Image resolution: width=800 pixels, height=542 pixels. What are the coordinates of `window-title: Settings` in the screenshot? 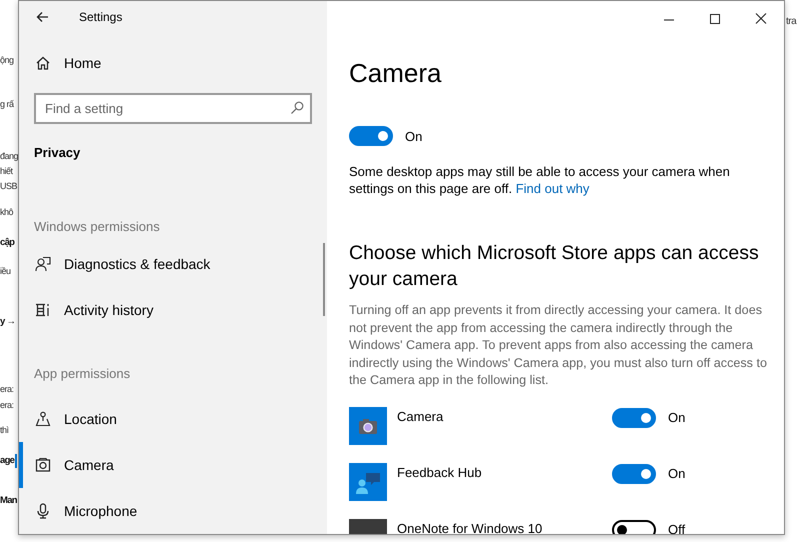 It's located at (100, 17).